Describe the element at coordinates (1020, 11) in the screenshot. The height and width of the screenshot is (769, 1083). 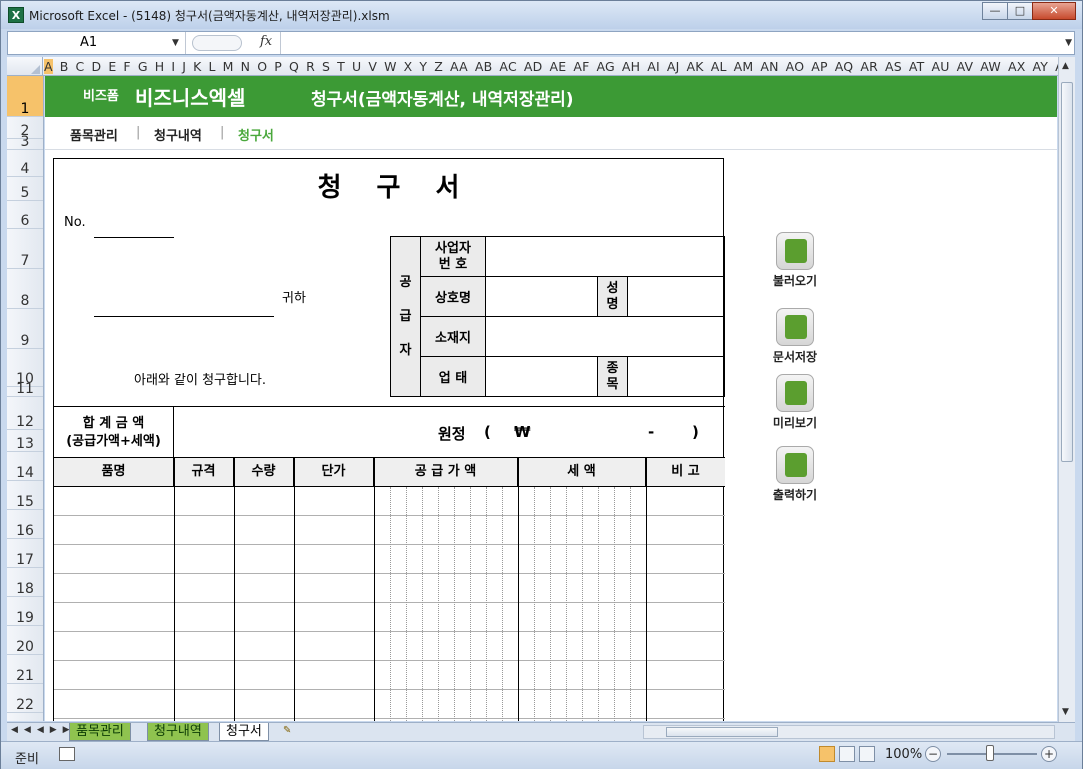
I see `restore-icon: □` at that location.